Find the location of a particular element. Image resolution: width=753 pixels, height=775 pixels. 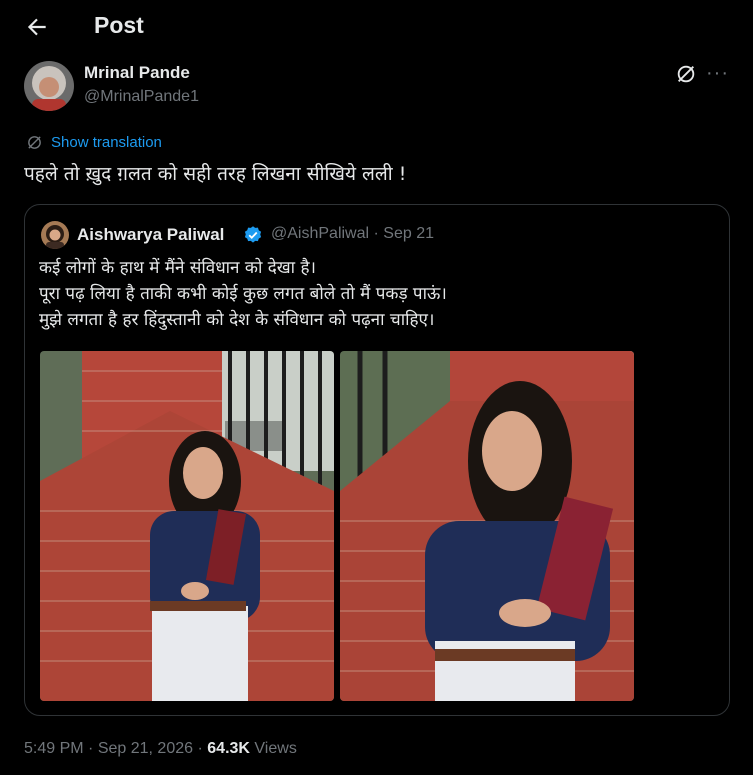

grok-icon is located at coordinates (686, 74).